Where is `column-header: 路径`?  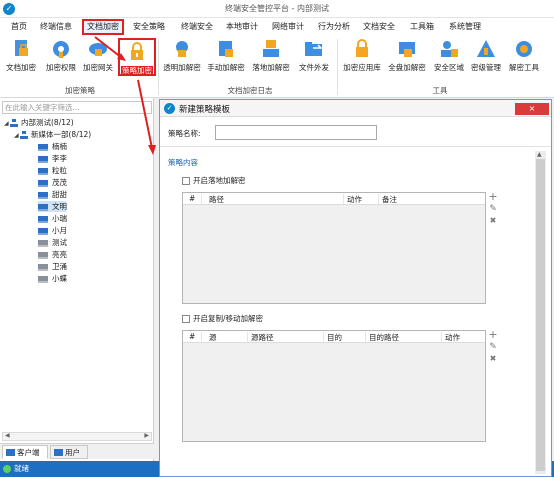
column-header: 路径 is located at coordinates (216, 199).